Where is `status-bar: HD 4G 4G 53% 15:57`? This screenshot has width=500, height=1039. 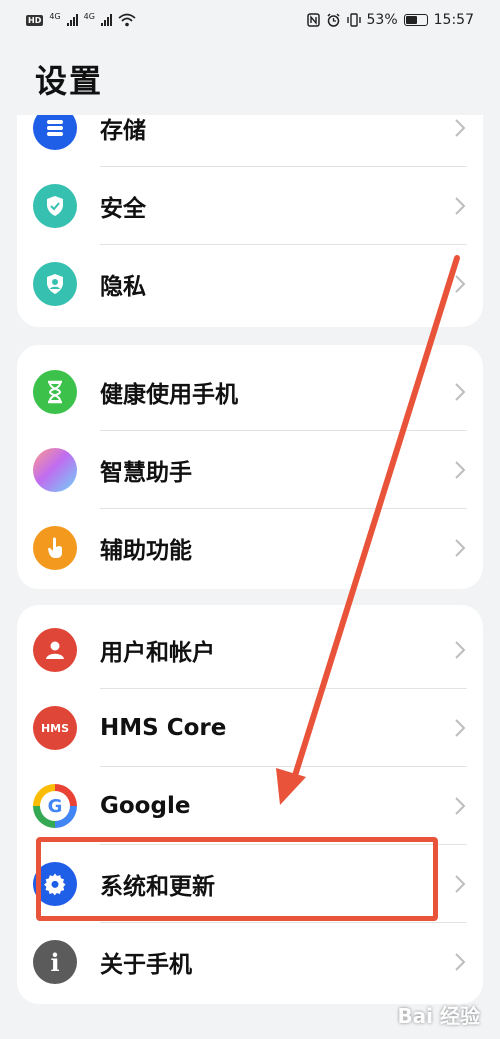 status-bar: HD 4G 4G 53% 15:57 is located at coordinates (250, 20).